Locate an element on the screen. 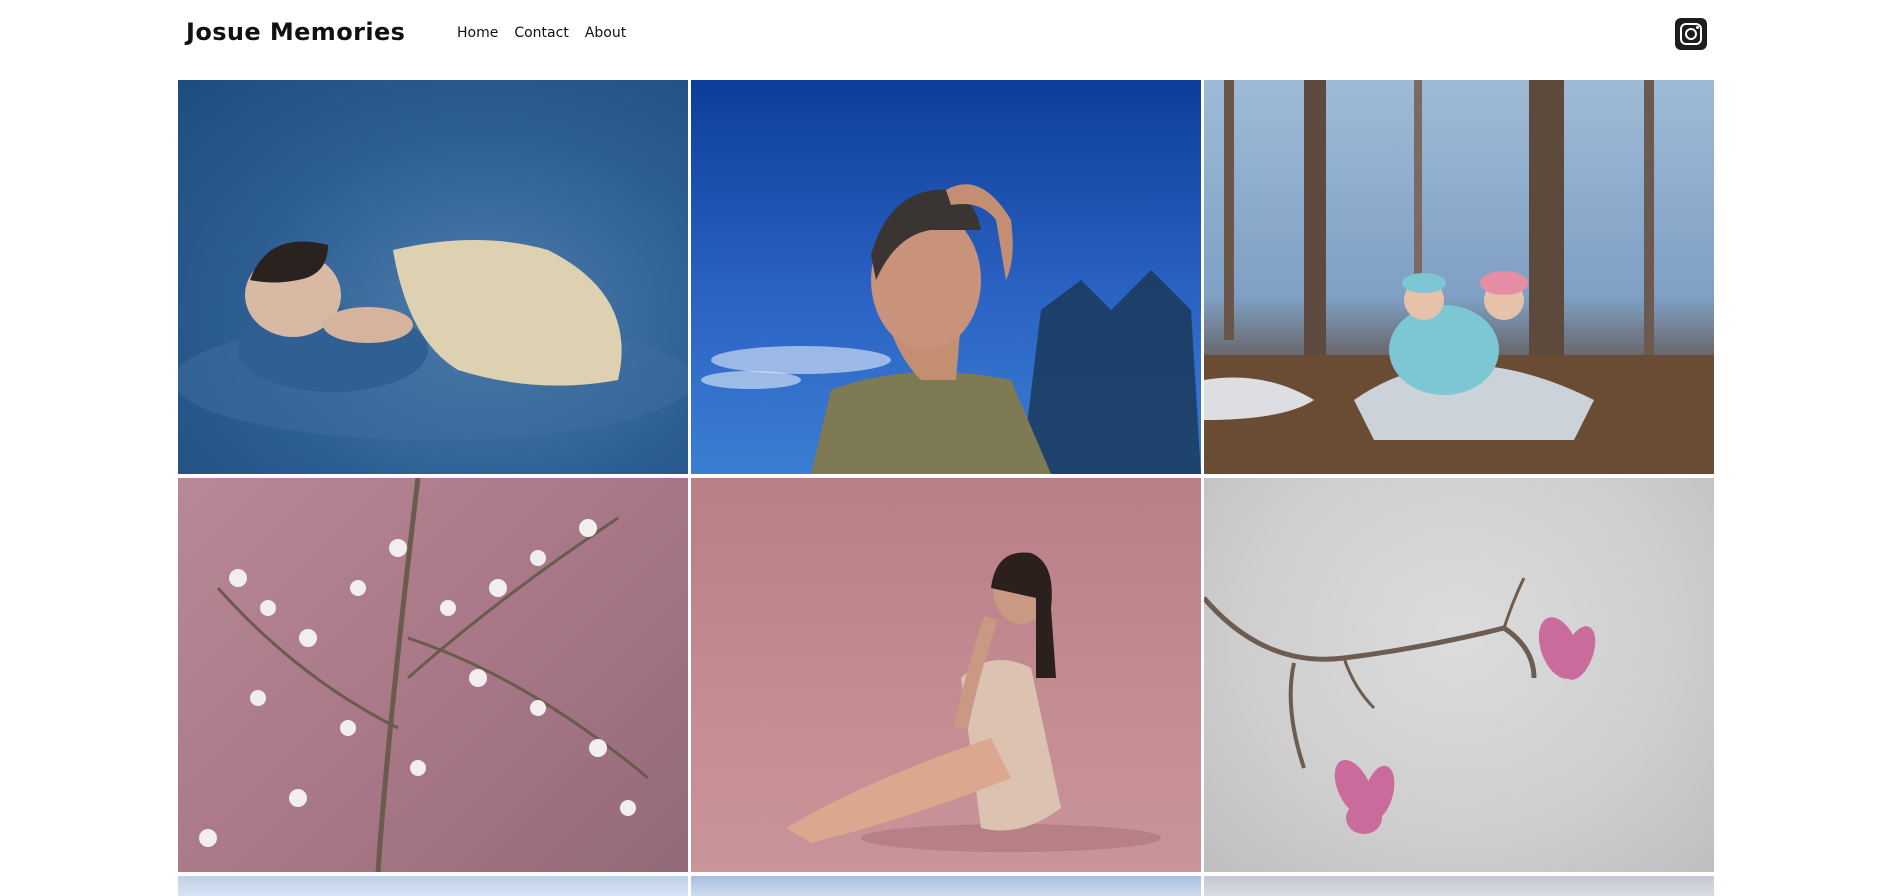 The width and height of the screenshot is (1887, 896). nav-contact: Contact is located at coordinates (541, 33).